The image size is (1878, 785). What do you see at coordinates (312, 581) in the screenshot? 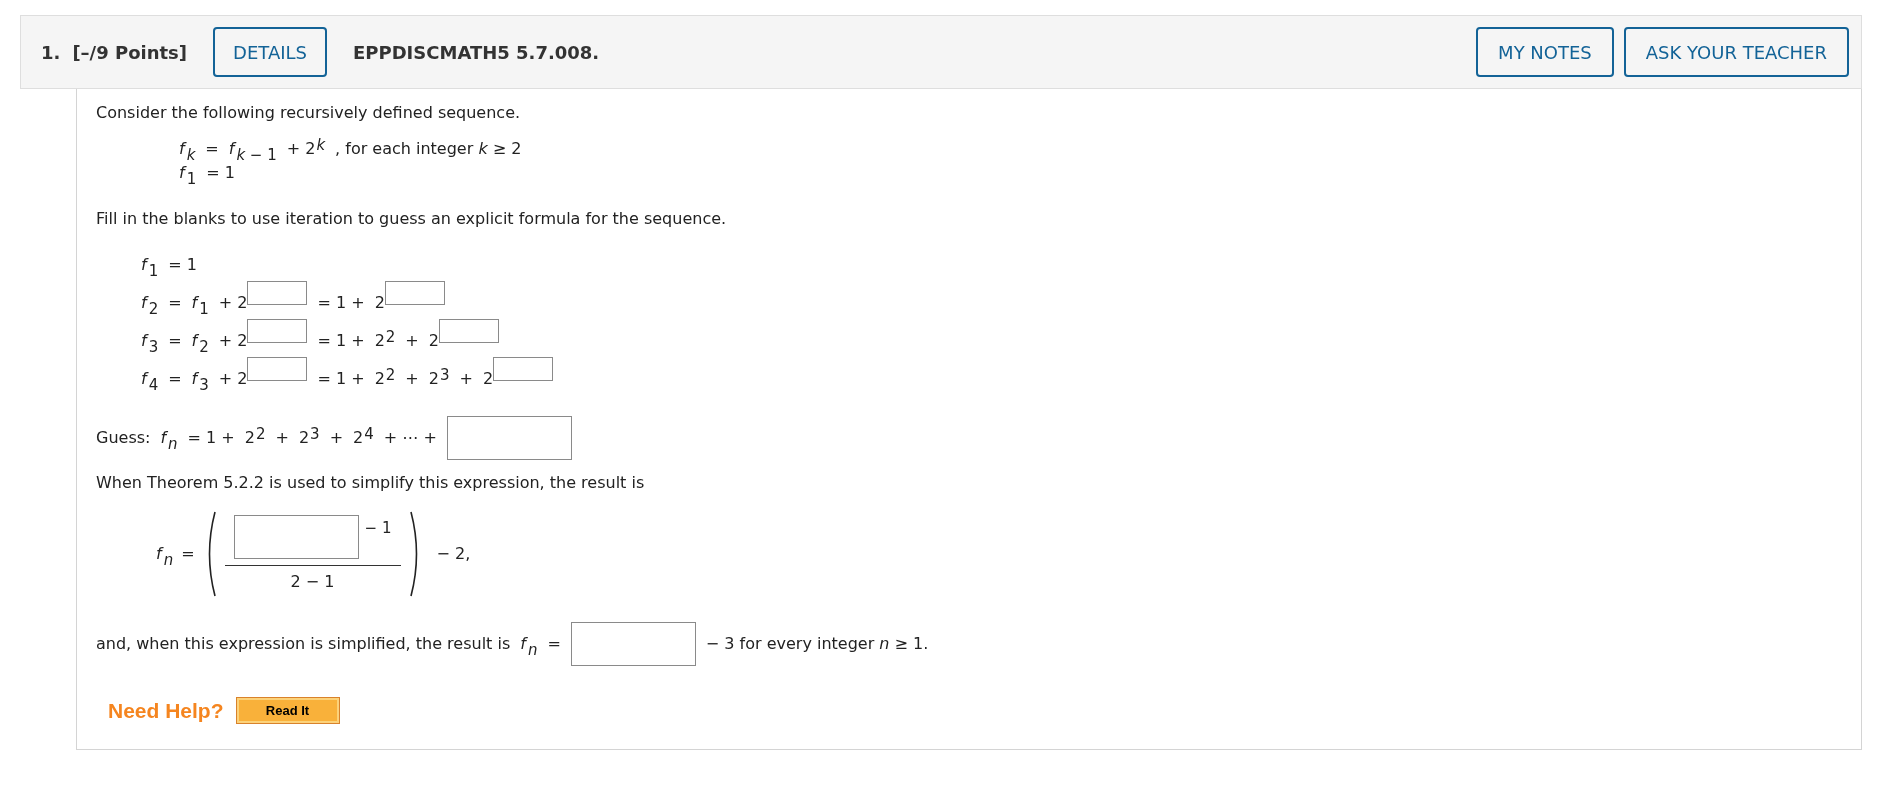
I see `math-text: 2 − 1` at bounding box center [312, 581].